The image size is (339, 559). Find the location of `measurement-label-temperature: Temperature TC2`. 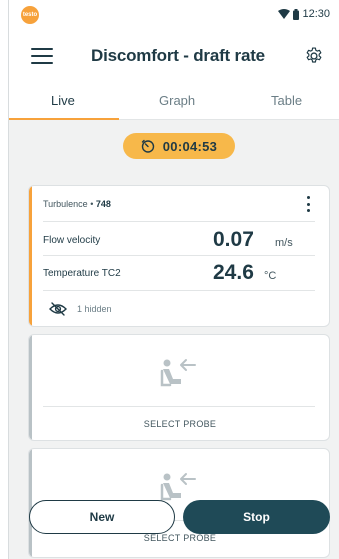

measurement-label-temperature: Temperature TC2 is located at coordinates (82, 273).